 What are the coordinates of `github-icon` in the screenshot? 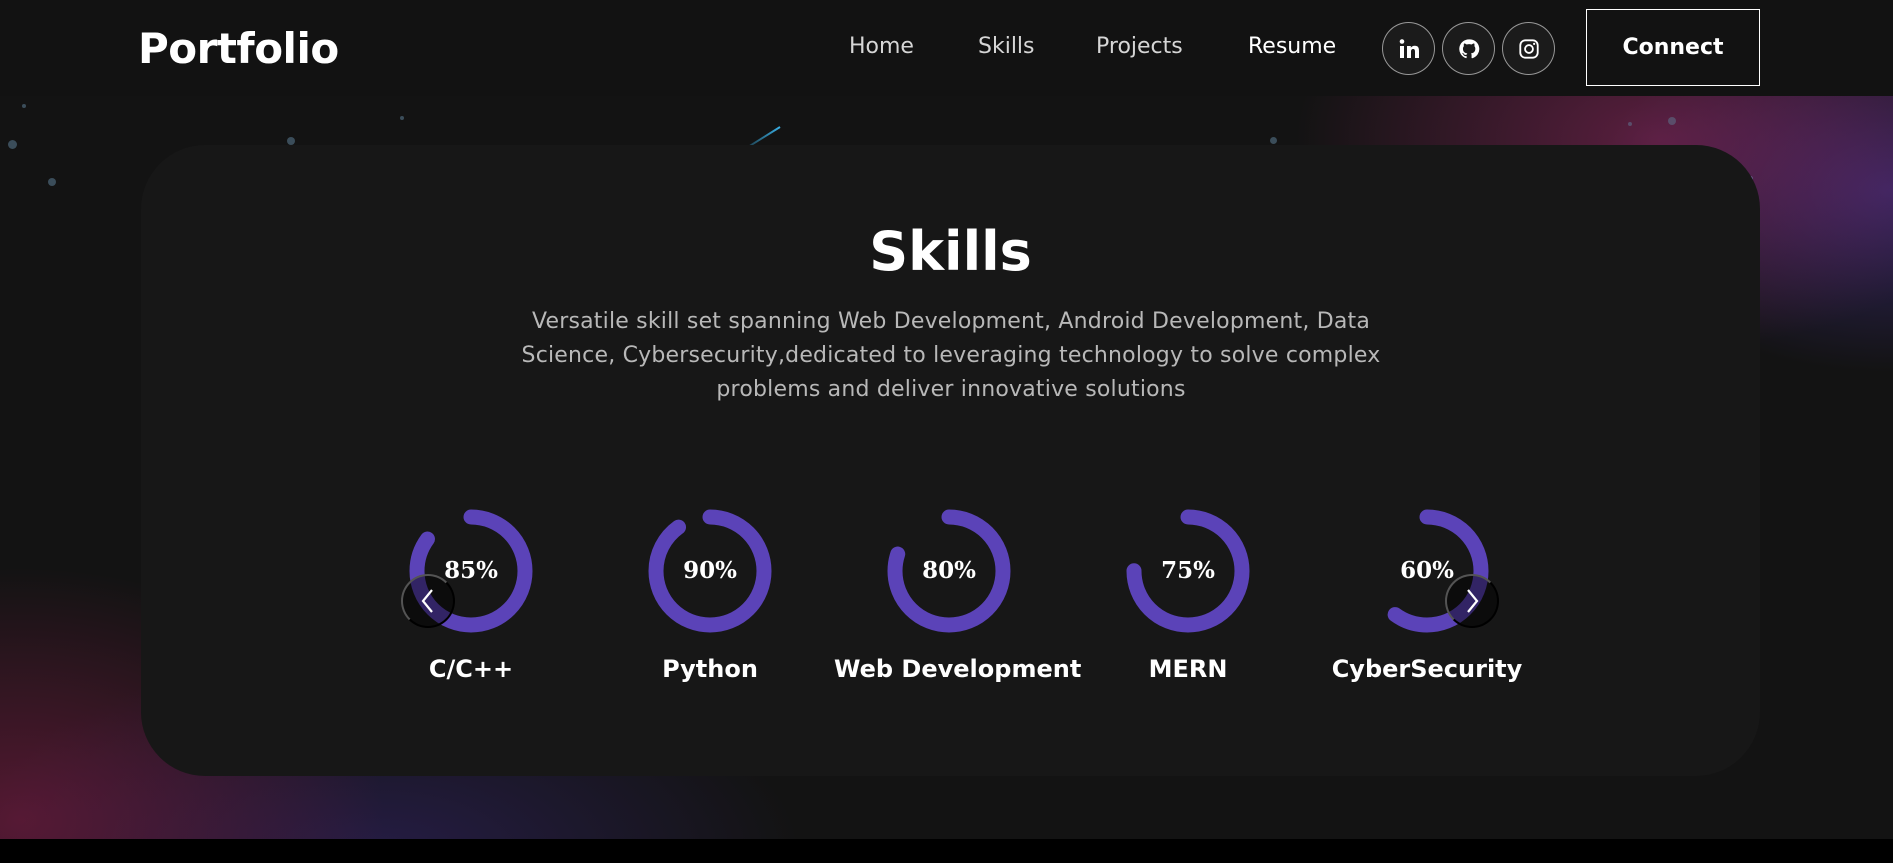 It's located at (1468, 48).